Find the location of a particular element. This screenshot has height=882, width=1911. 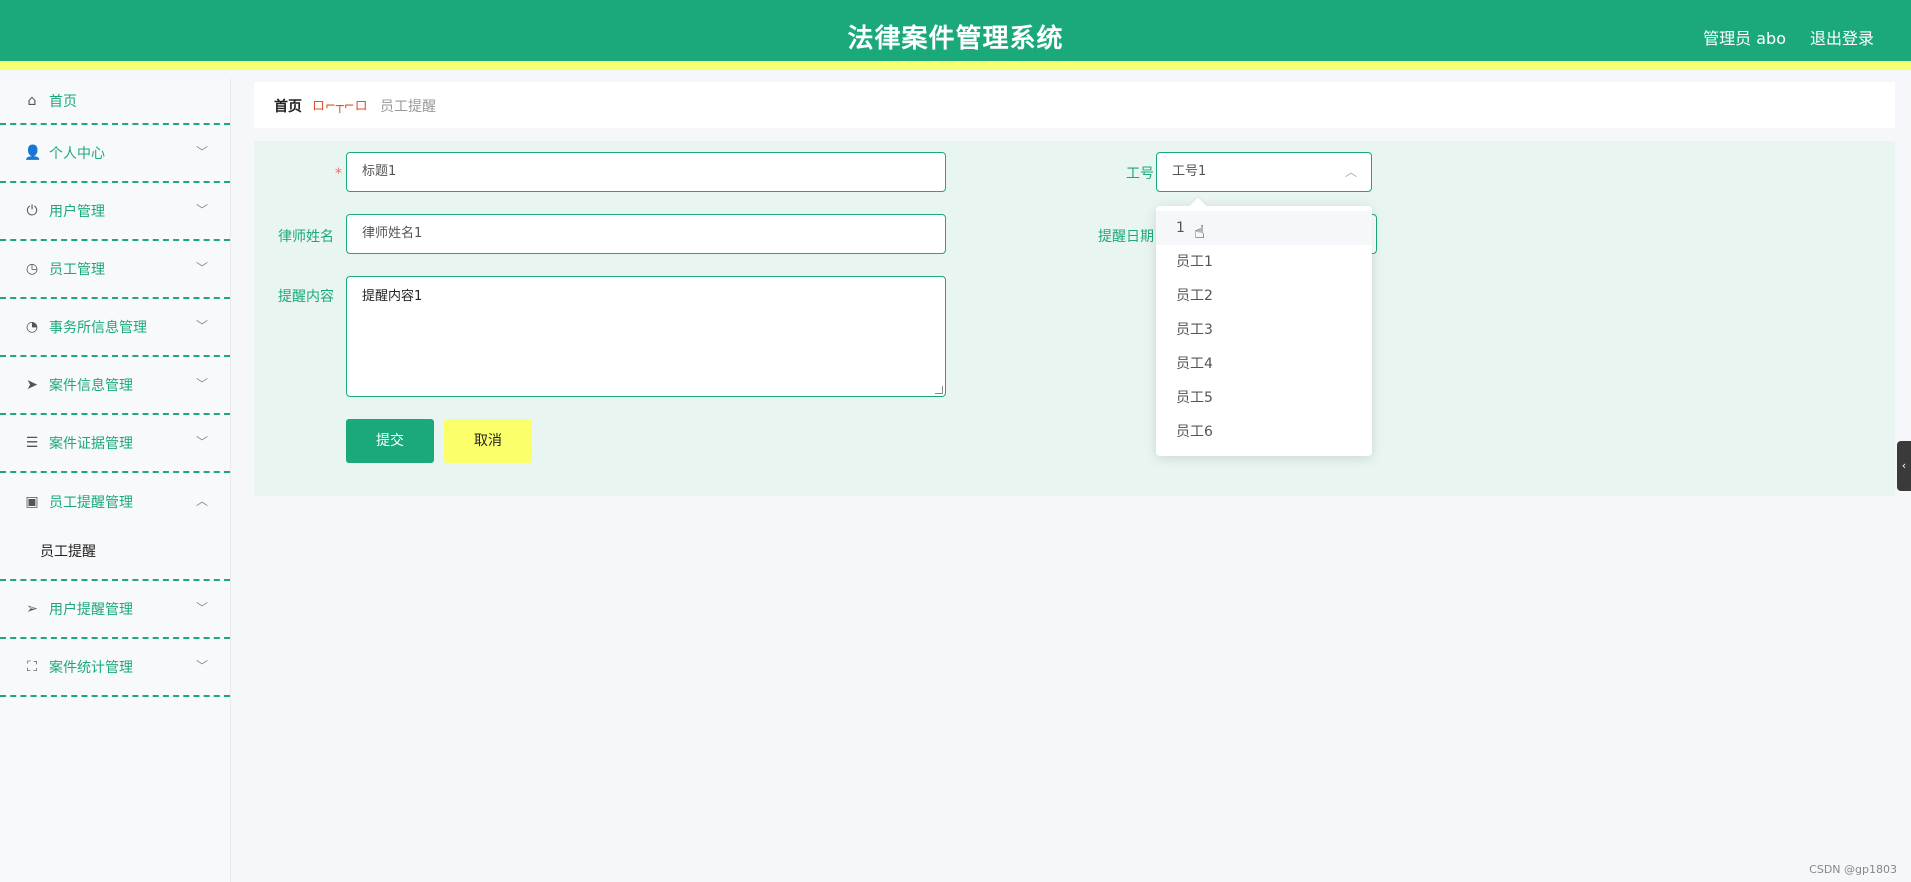

sidebar-item-label: 首页 is located at coordinates (63, 102).